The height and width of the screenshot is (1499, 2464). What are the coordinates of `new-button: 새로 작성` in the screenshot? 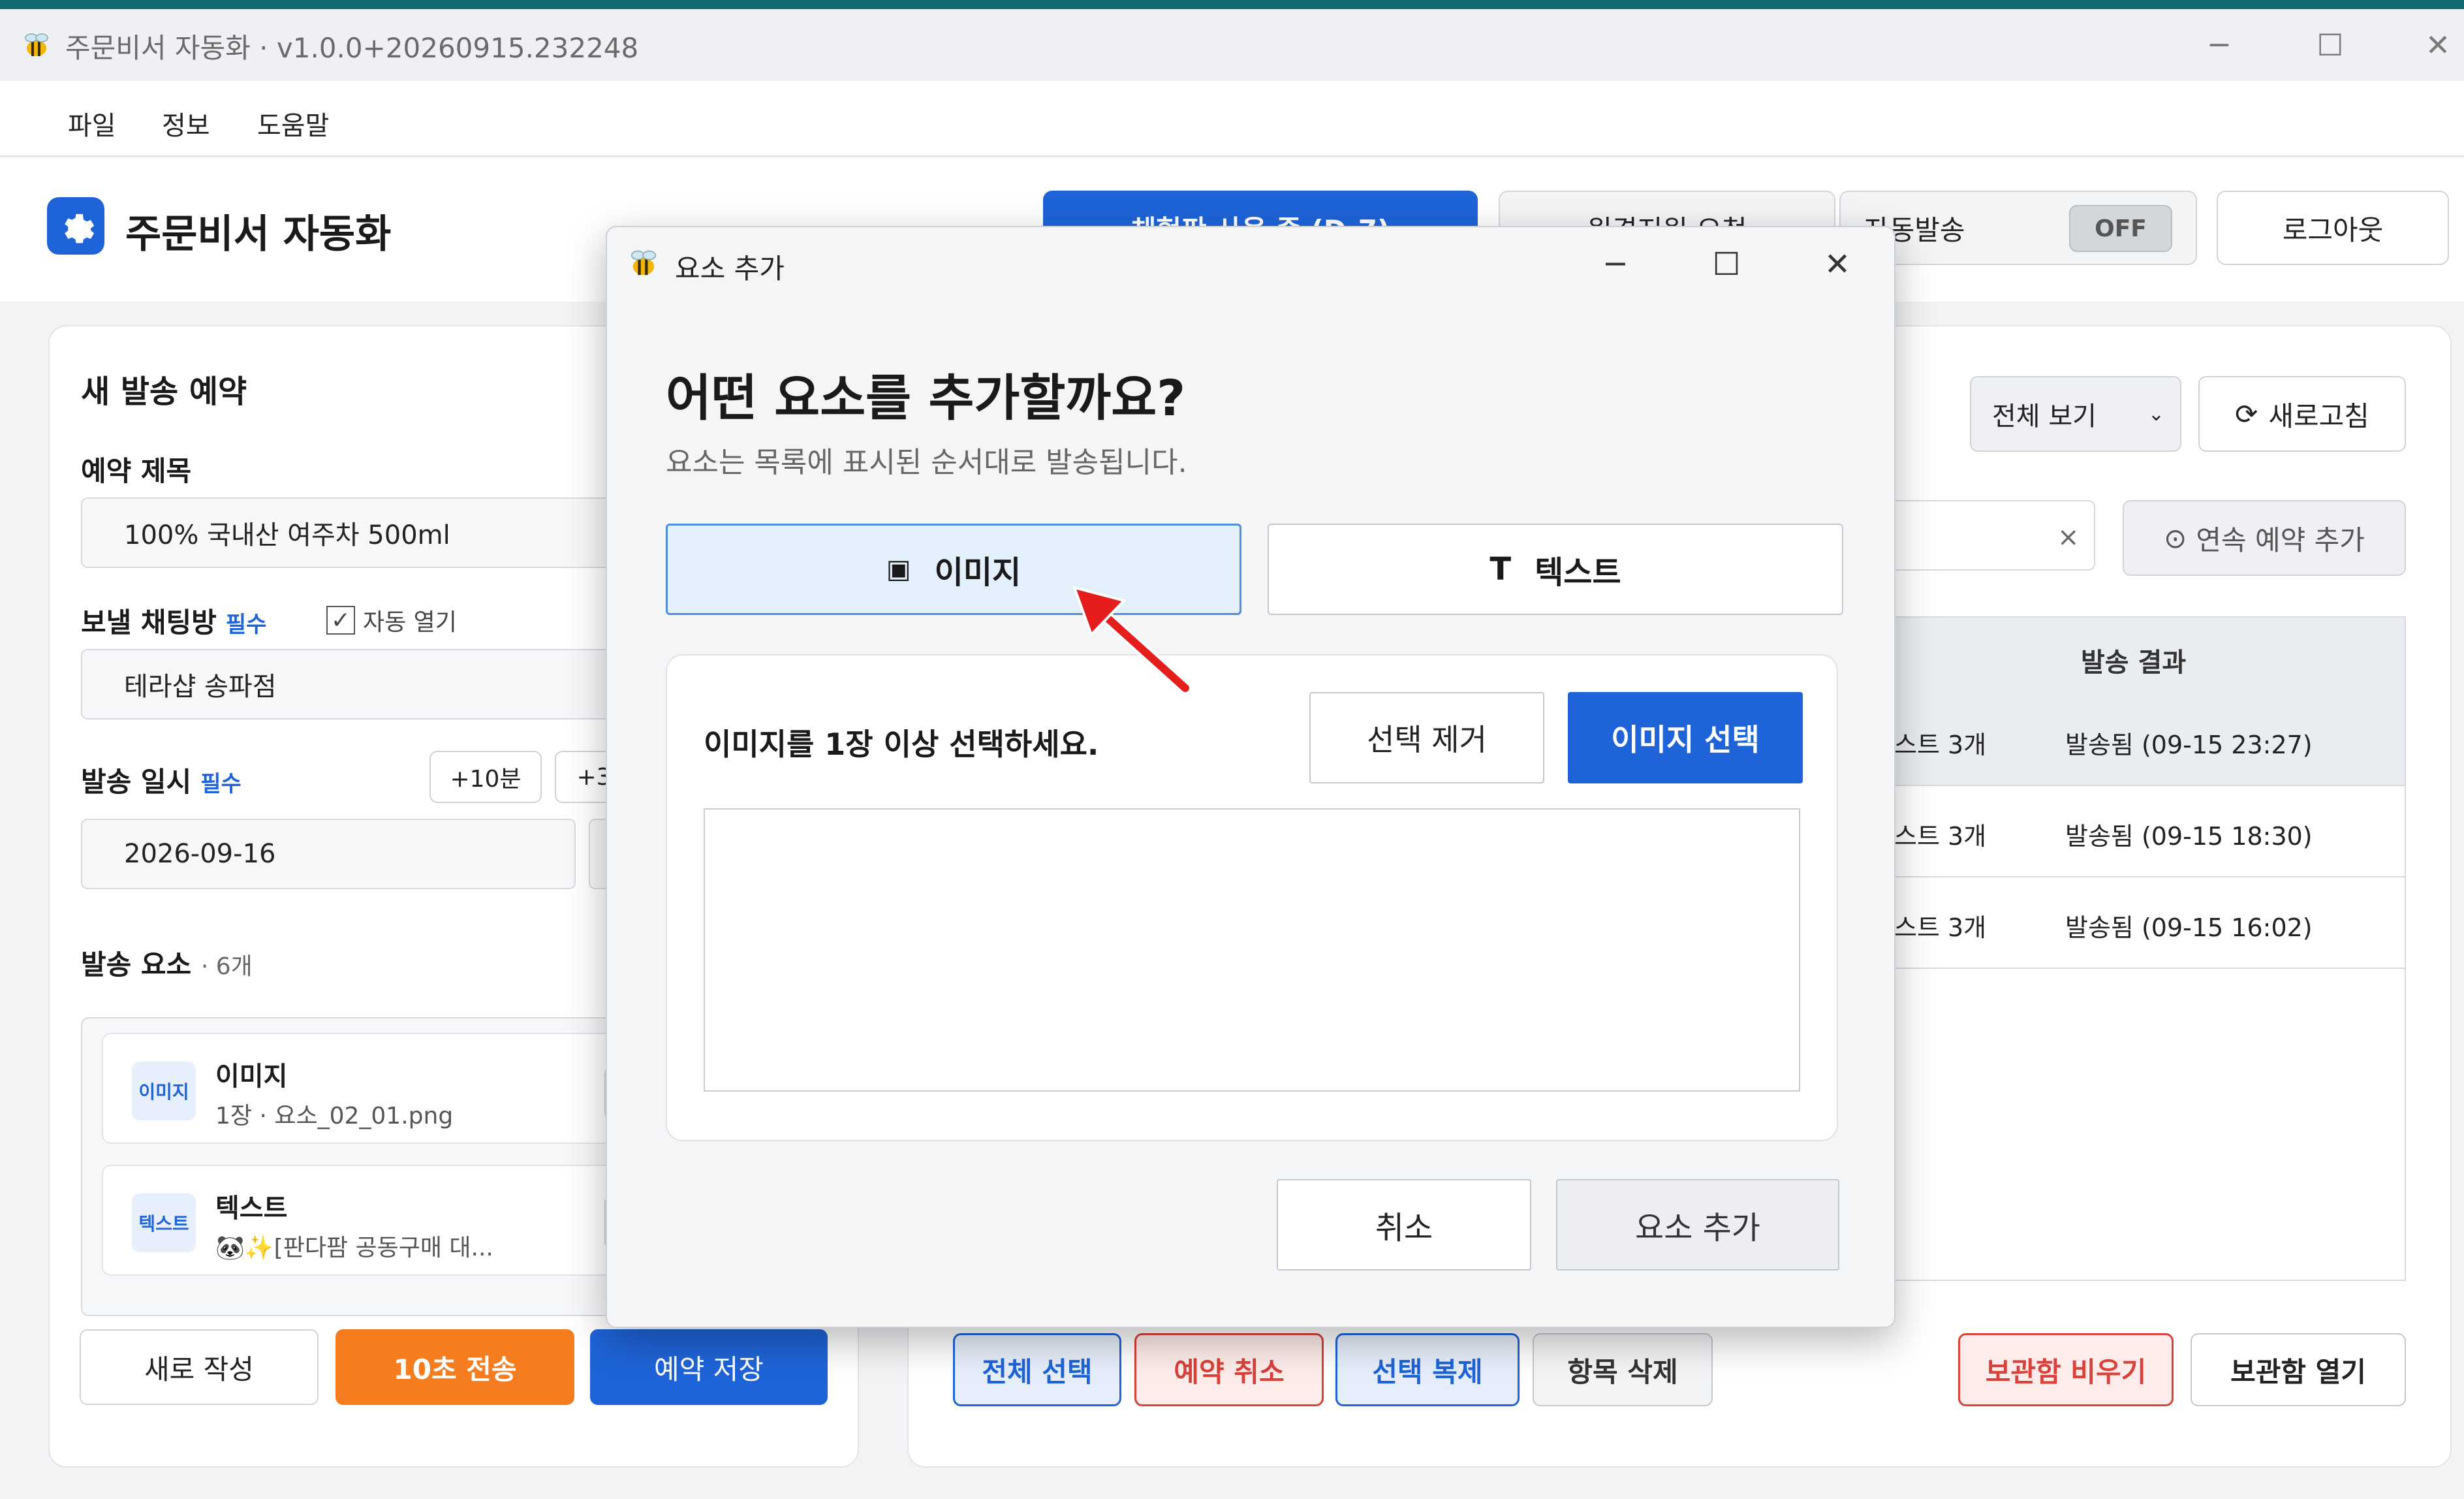 It's located at (199, 1367).